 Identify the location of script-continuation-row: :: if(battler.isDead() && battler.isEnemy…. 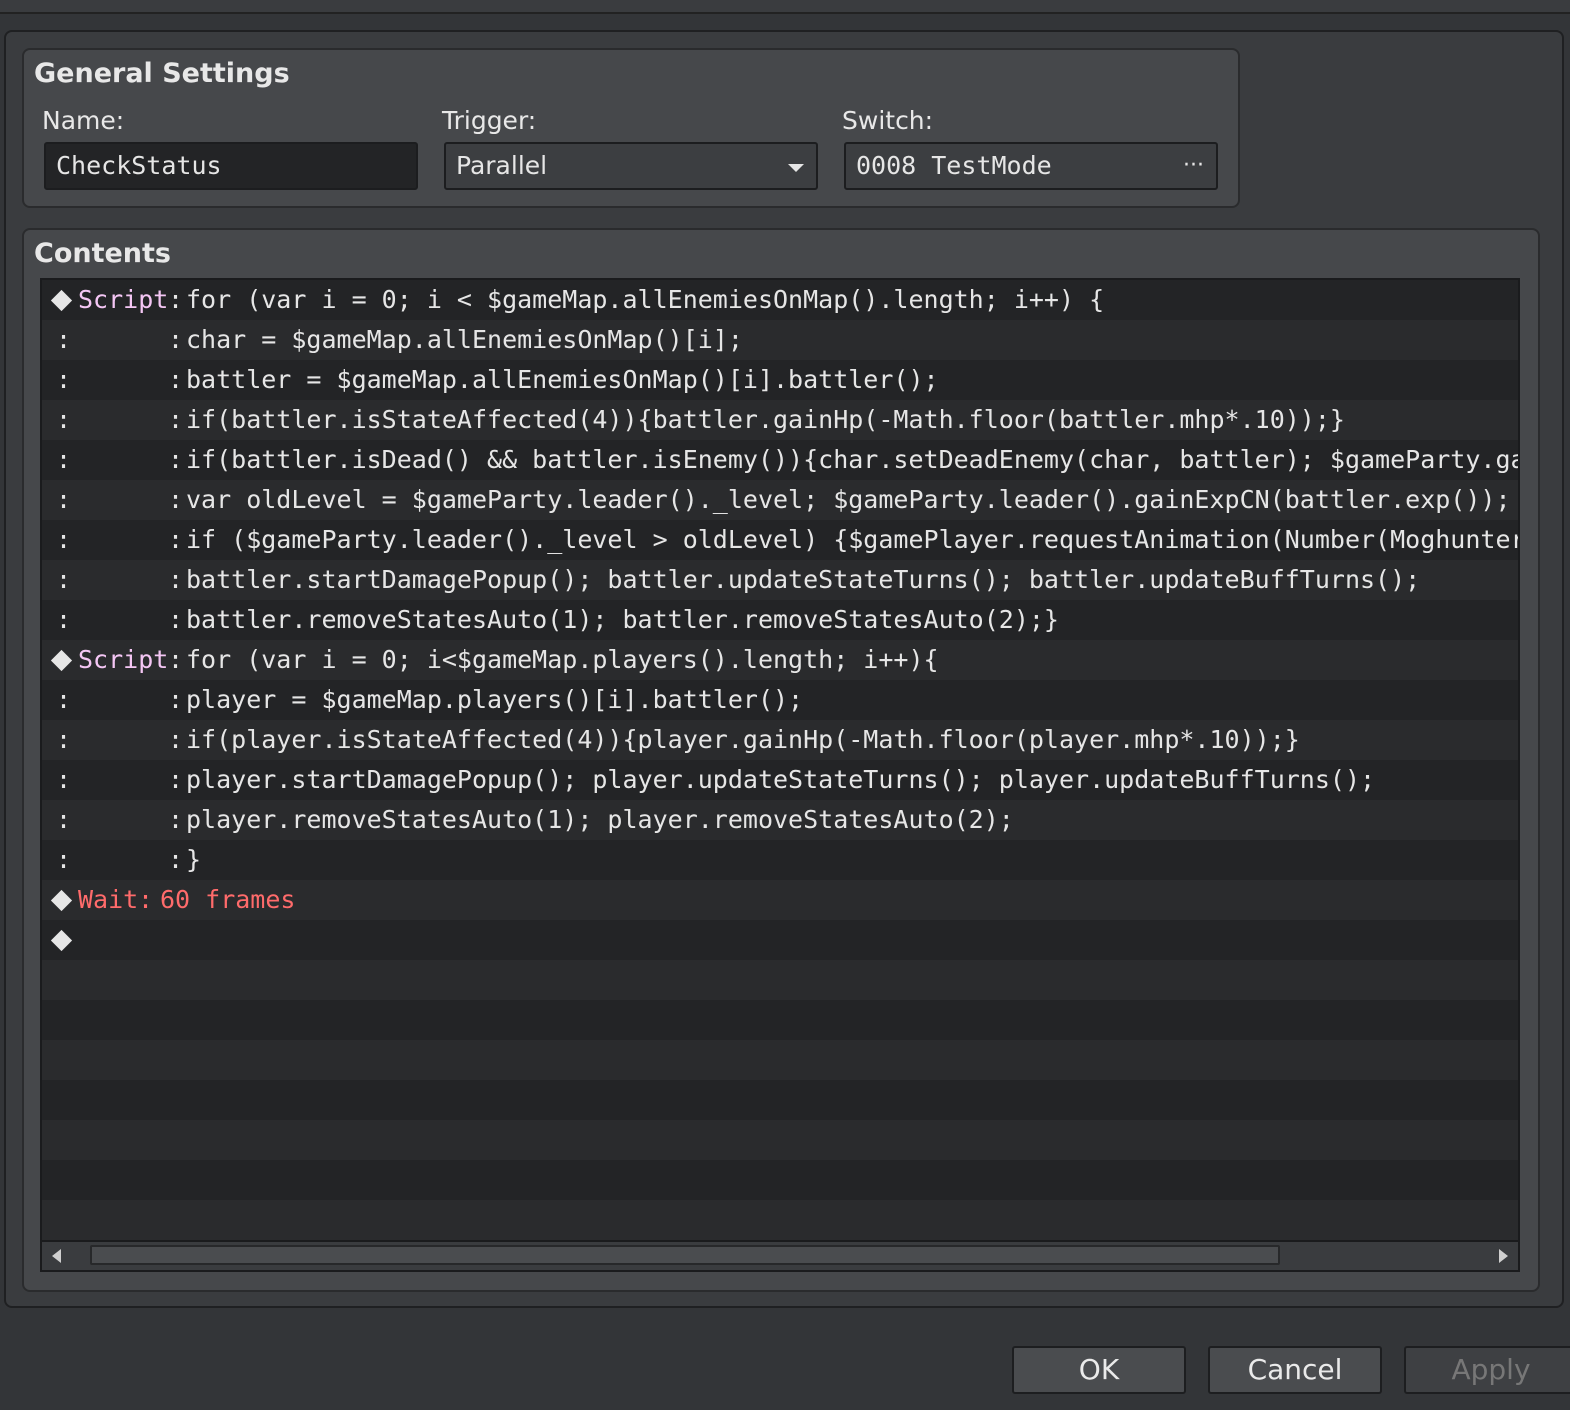
(780, 460).